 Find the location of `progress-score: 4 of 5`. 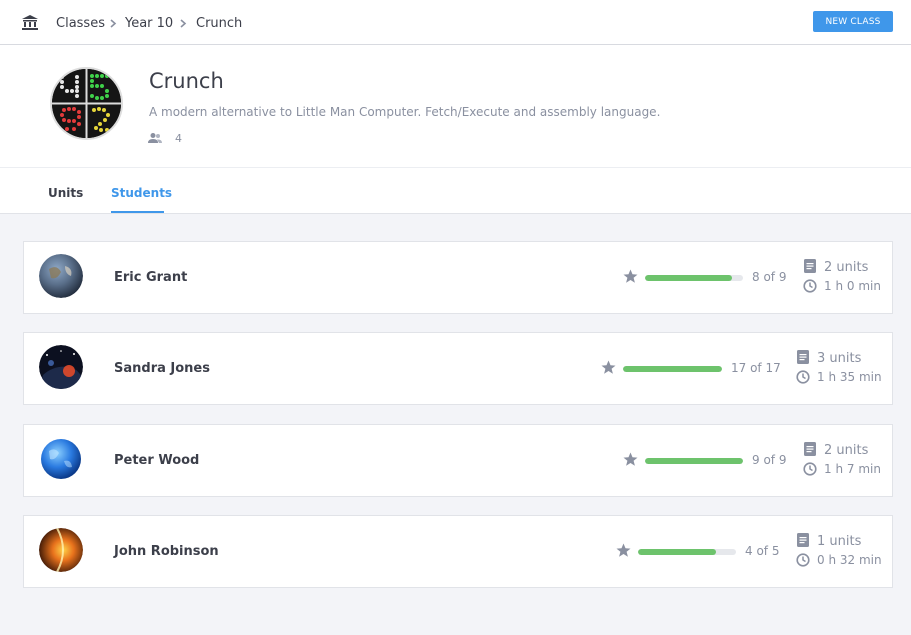

progress-score: 4 of 5 is located at coordinates (762, 551).